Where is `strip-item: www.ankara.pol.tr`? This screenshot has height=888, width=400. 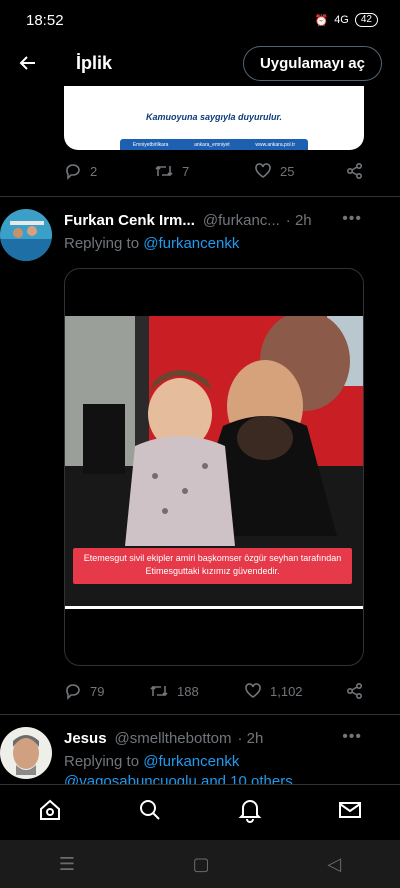
strip-item: www.ankara.pol.tr is located at coordinates (275, 144).